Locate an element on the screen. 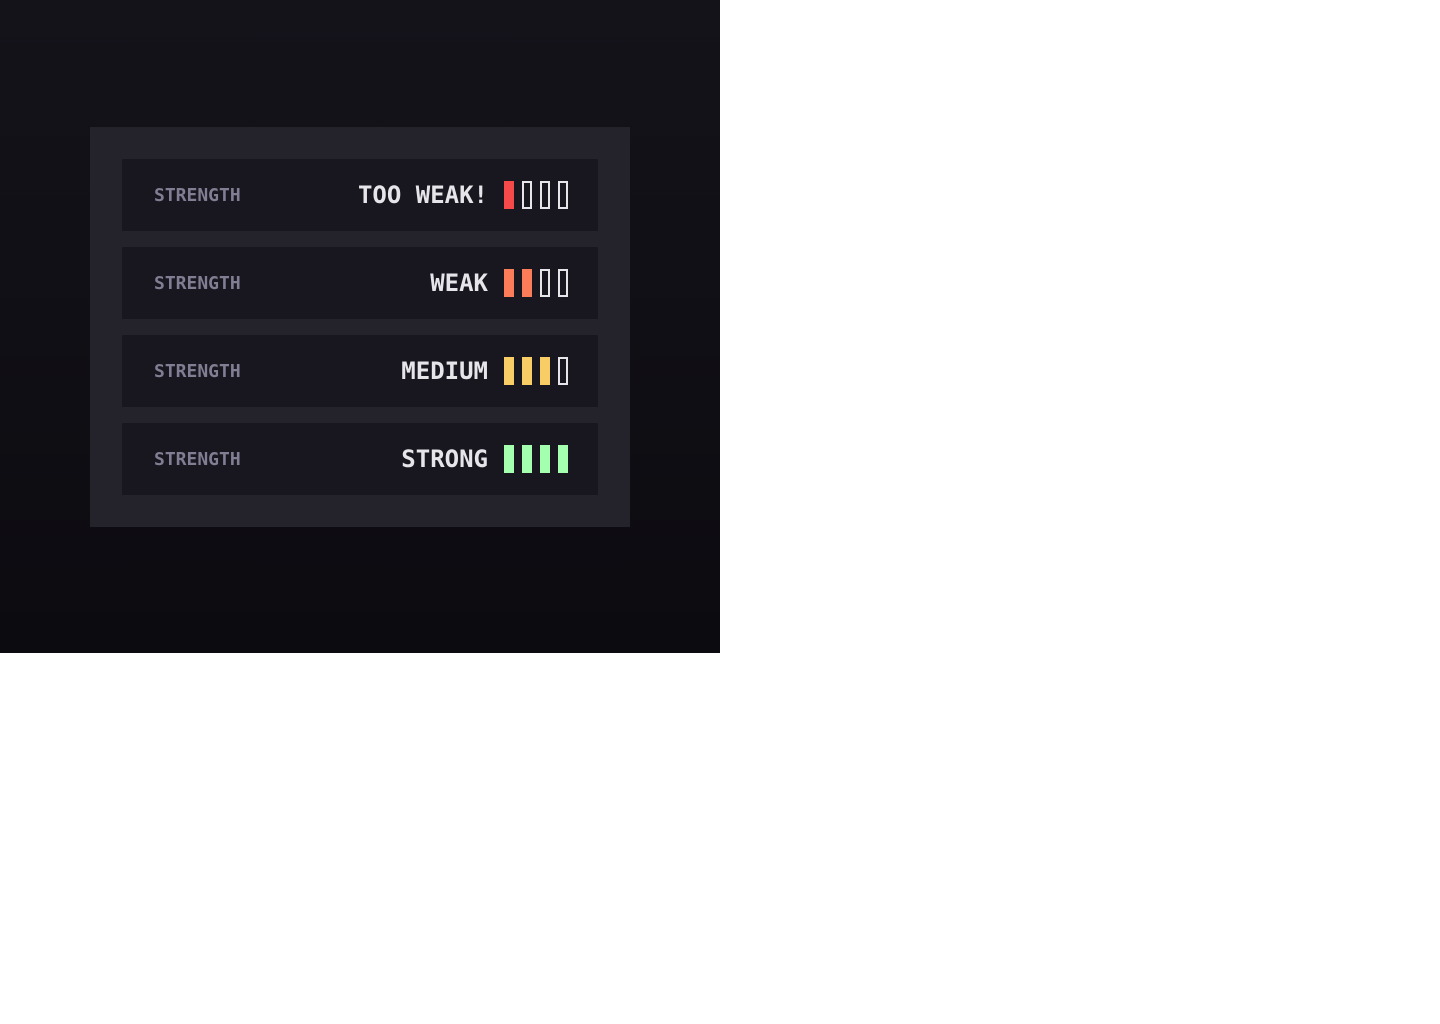 The width and height of the screenshot is (1440, 1024). strength-indicator: TOO WEAK! is located at coordinates (463, 195).